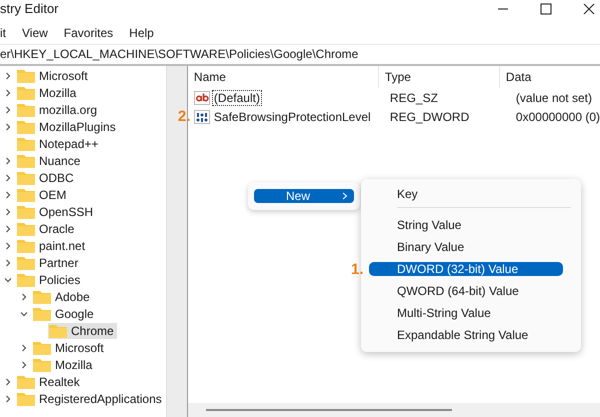  Describe the element at coordinates (47, 228) in the screenshot. I see `tree-item: Oracle` at that location.